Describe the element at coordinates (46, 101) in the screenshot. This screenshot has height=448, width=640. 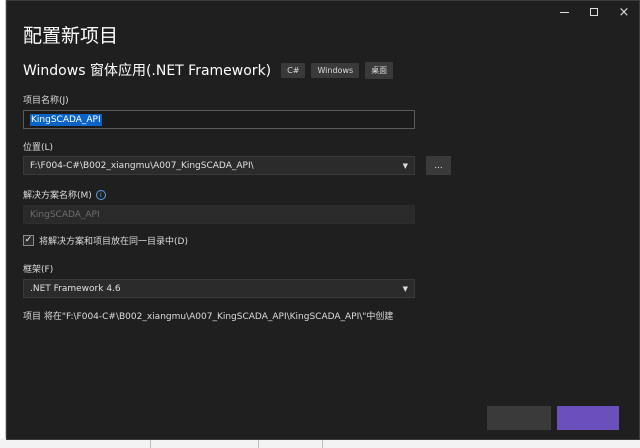
I see `project-name-label: 项目名称(J)` at that location.